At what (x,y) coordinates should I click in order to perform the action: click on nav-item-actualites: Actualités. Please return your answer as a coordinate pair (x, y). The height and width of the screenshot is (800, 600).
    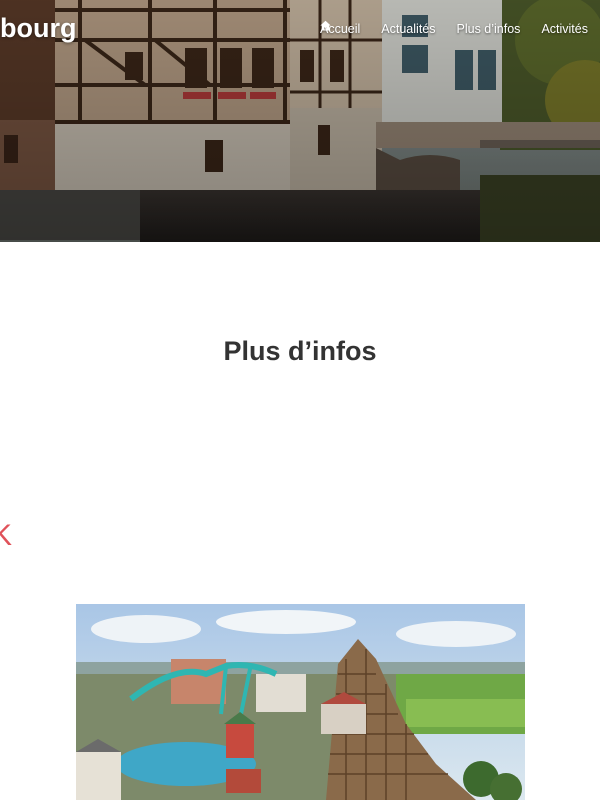
    Looking at the image, I should click on (408, 29).